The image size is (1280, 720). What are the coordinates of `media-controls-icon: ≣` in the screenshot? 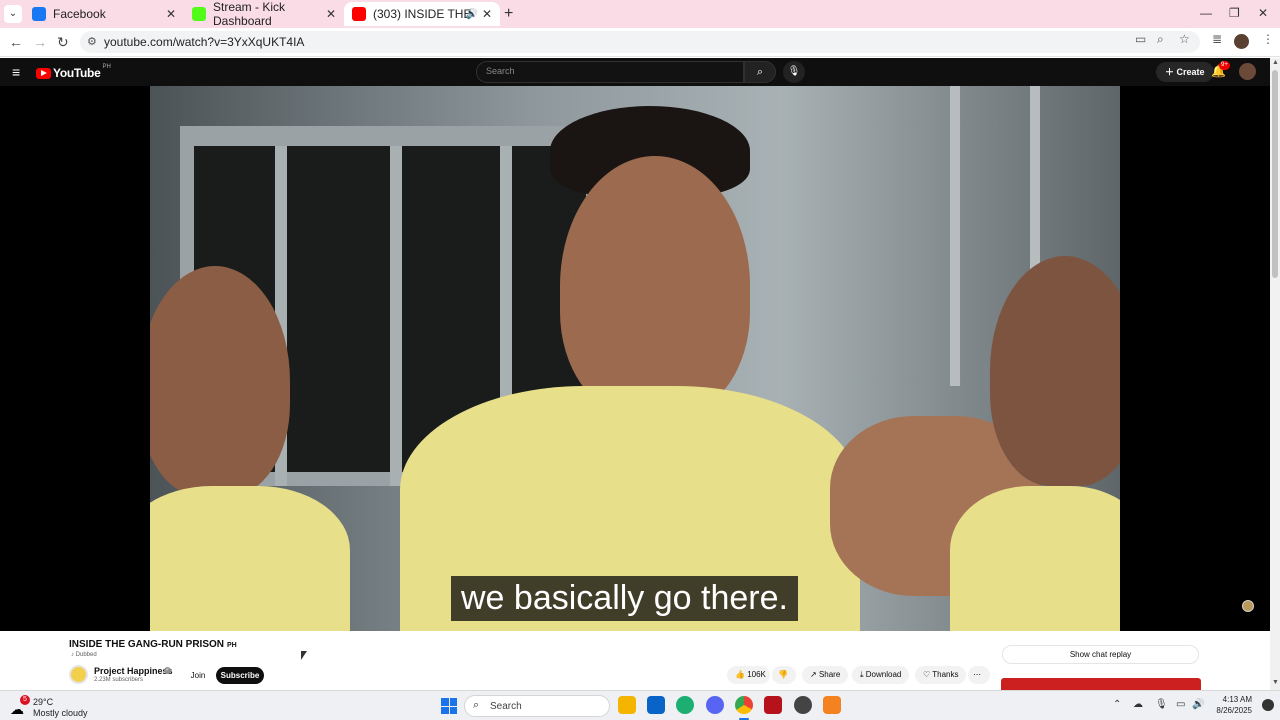 It's located at (1217, 39).